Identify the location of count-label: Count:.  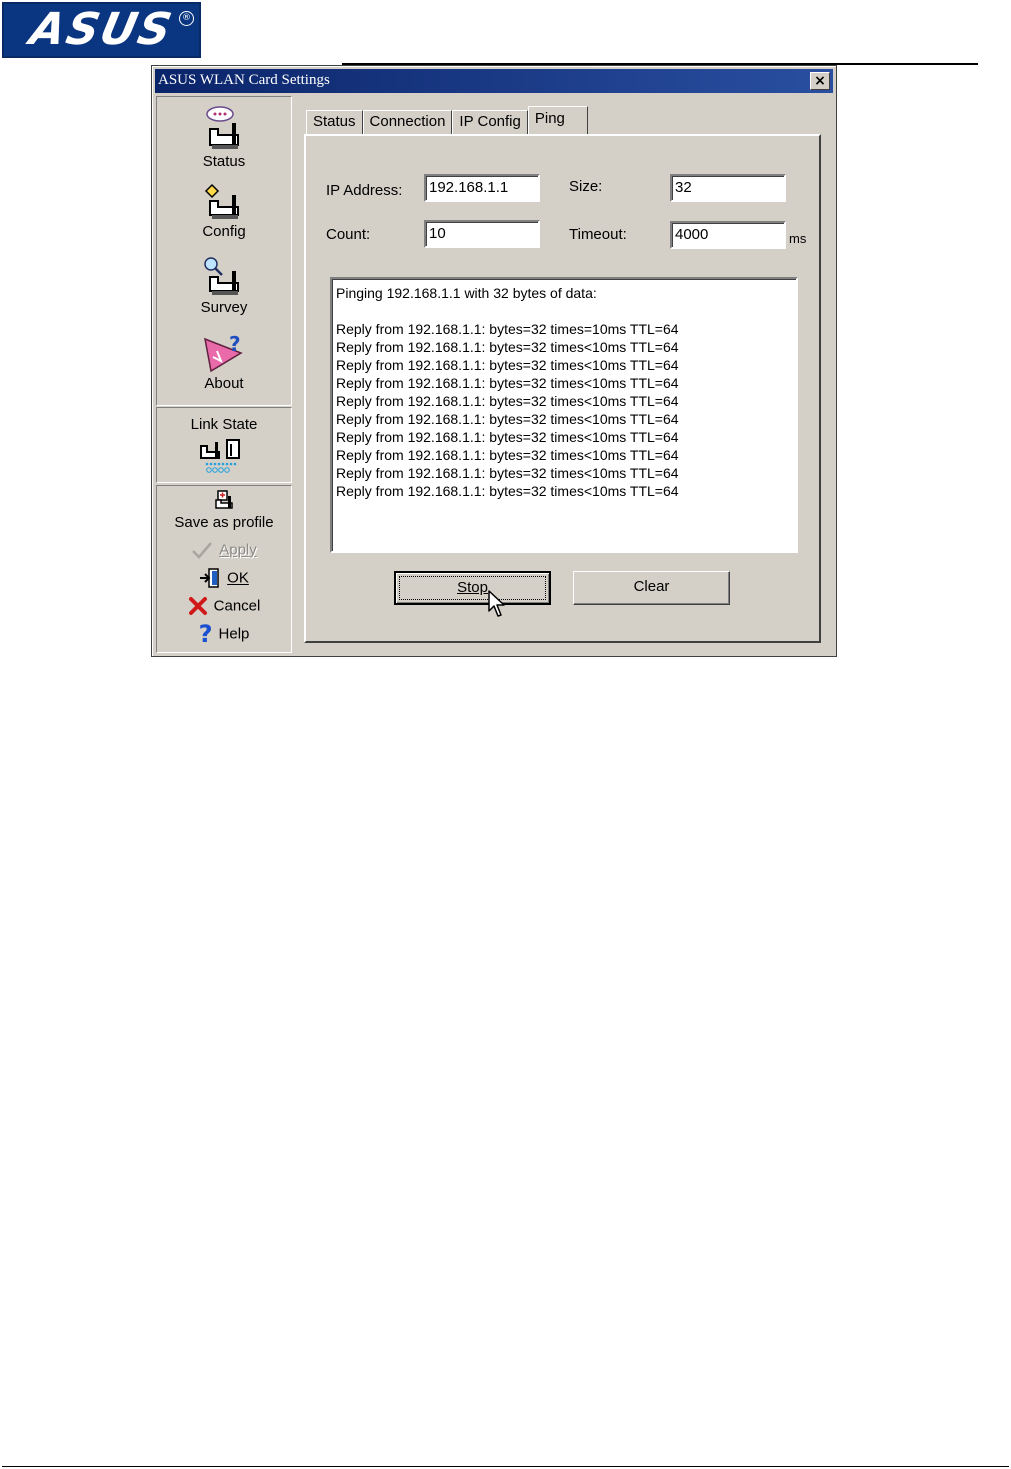
(348, 234).